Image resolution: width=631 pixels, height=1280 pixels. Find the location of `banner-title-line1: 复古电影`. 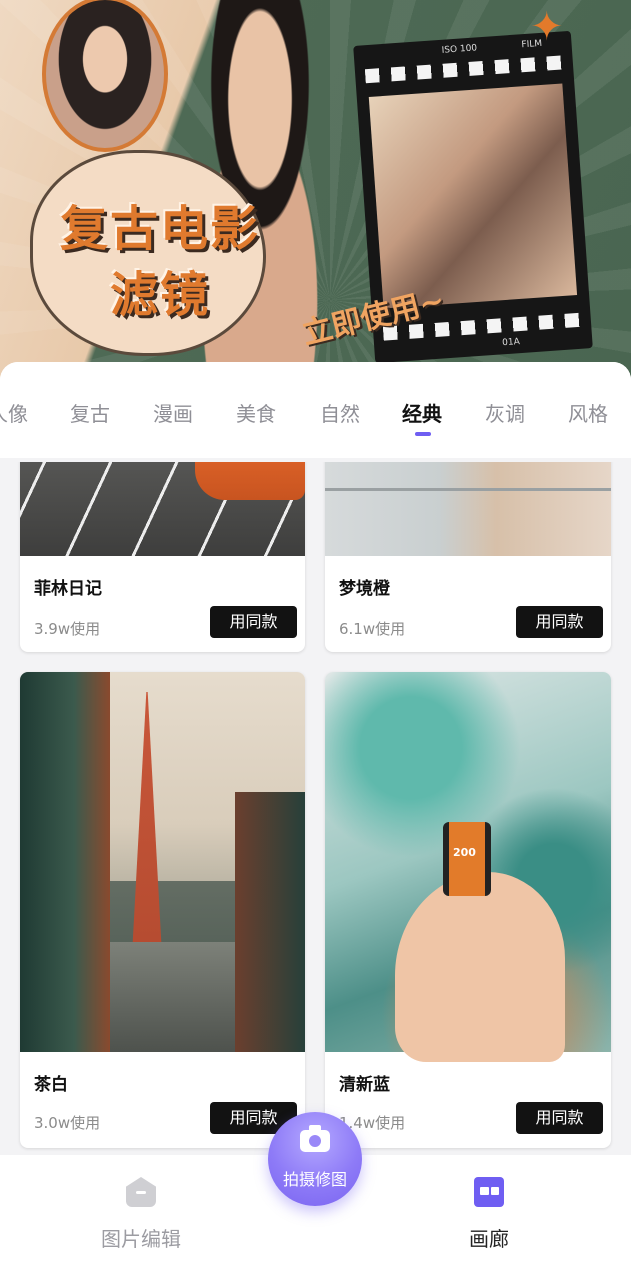

banner-title-line1: 复古电影 is located at coordinates (159, 229).